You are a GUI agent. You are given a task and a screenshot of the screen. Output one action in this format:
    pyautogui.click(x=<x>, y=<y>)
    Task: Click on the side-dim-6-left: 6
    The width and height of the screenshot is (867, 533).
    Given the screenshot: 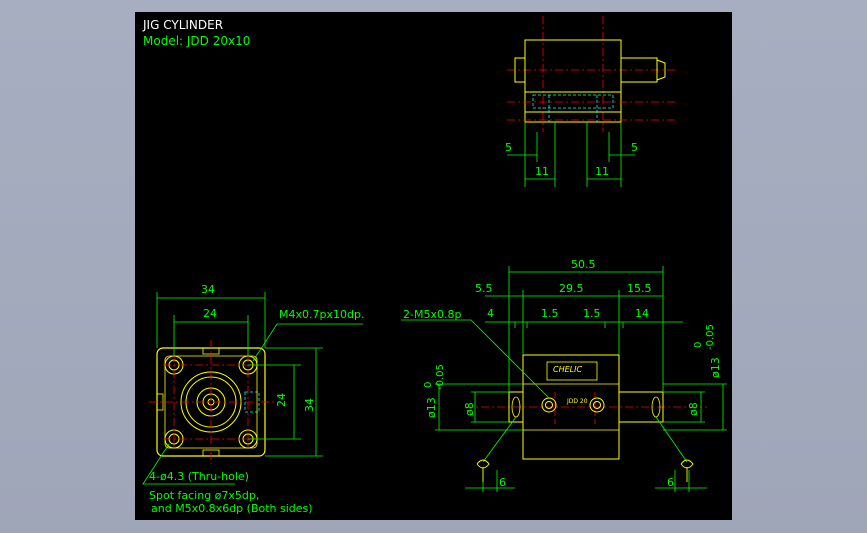 What is the action you would take?
    pyautogui.click(x=502, y=482)
    